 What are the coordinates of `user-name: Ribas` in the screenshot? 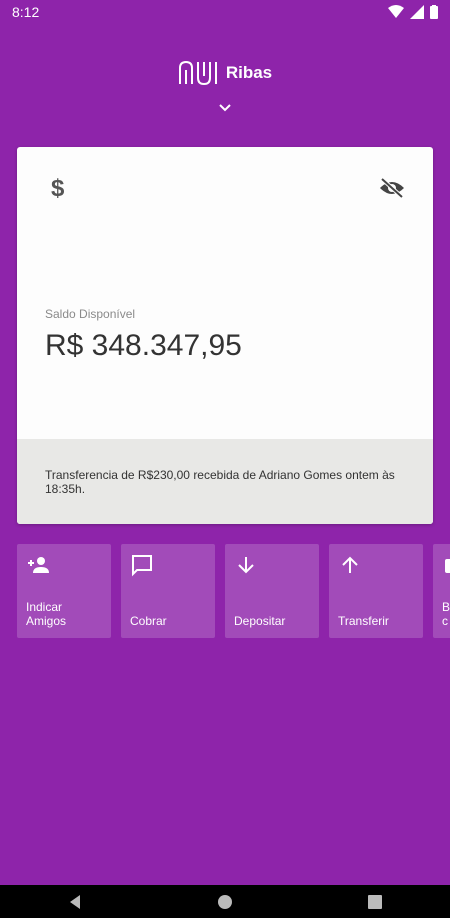 It's located at (249, 72).